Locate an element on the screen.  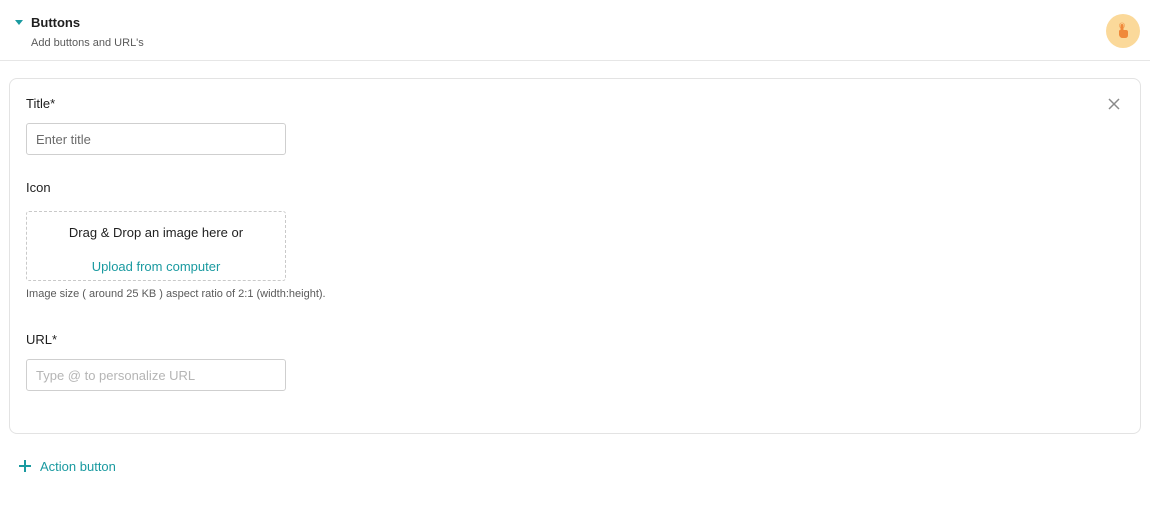
add-action-button: Action button is located at coordinates (67, 466).